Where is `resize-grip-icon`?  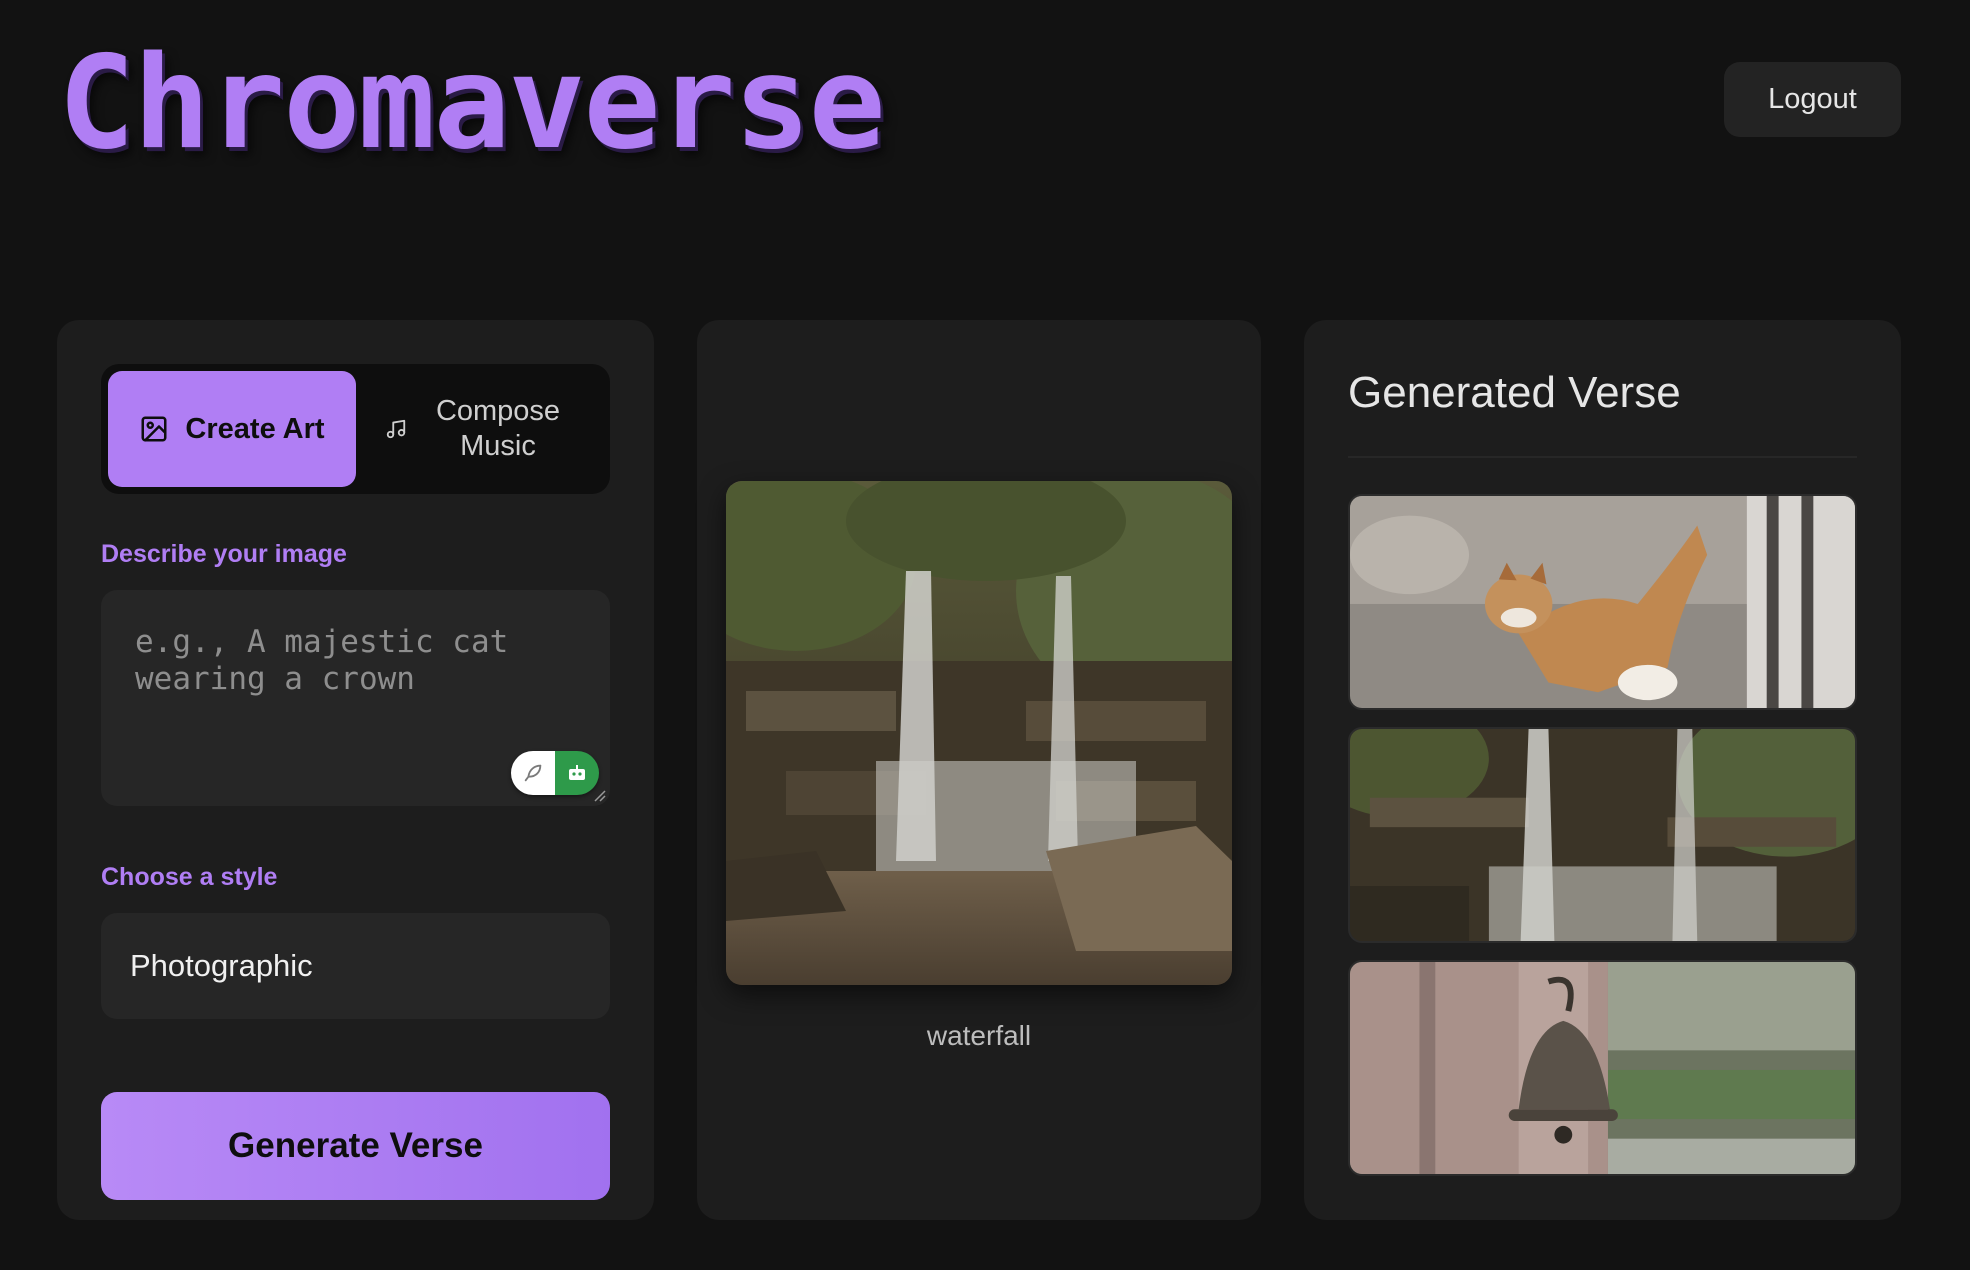
resize-grip-icon is located at coordinates (599, 795).